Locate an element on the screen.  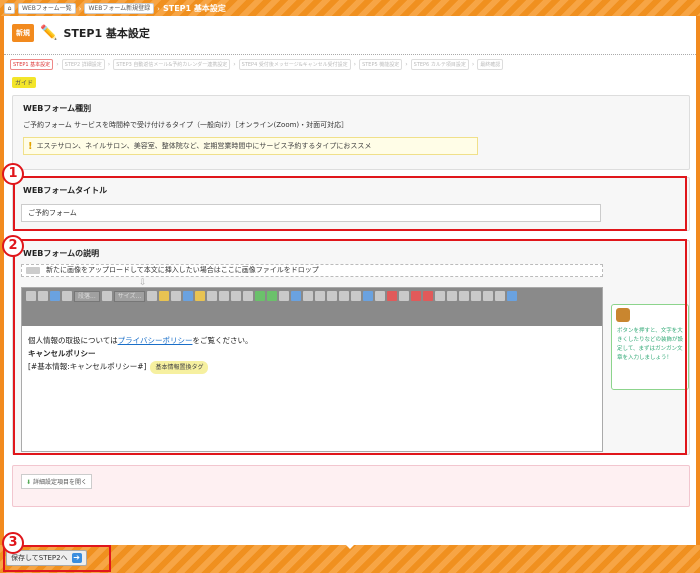
callout-number-3: 3 is located at coordinates (13, 543).